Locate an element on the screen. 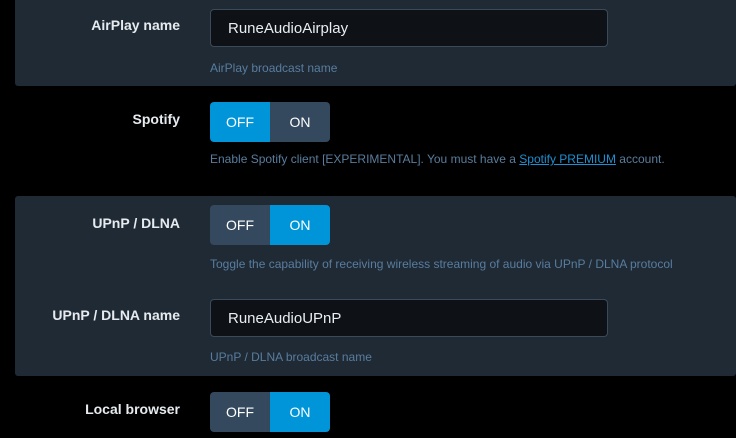  spotify-premium-link: Spotify PREMIUM is located at coordinates (567, 159).